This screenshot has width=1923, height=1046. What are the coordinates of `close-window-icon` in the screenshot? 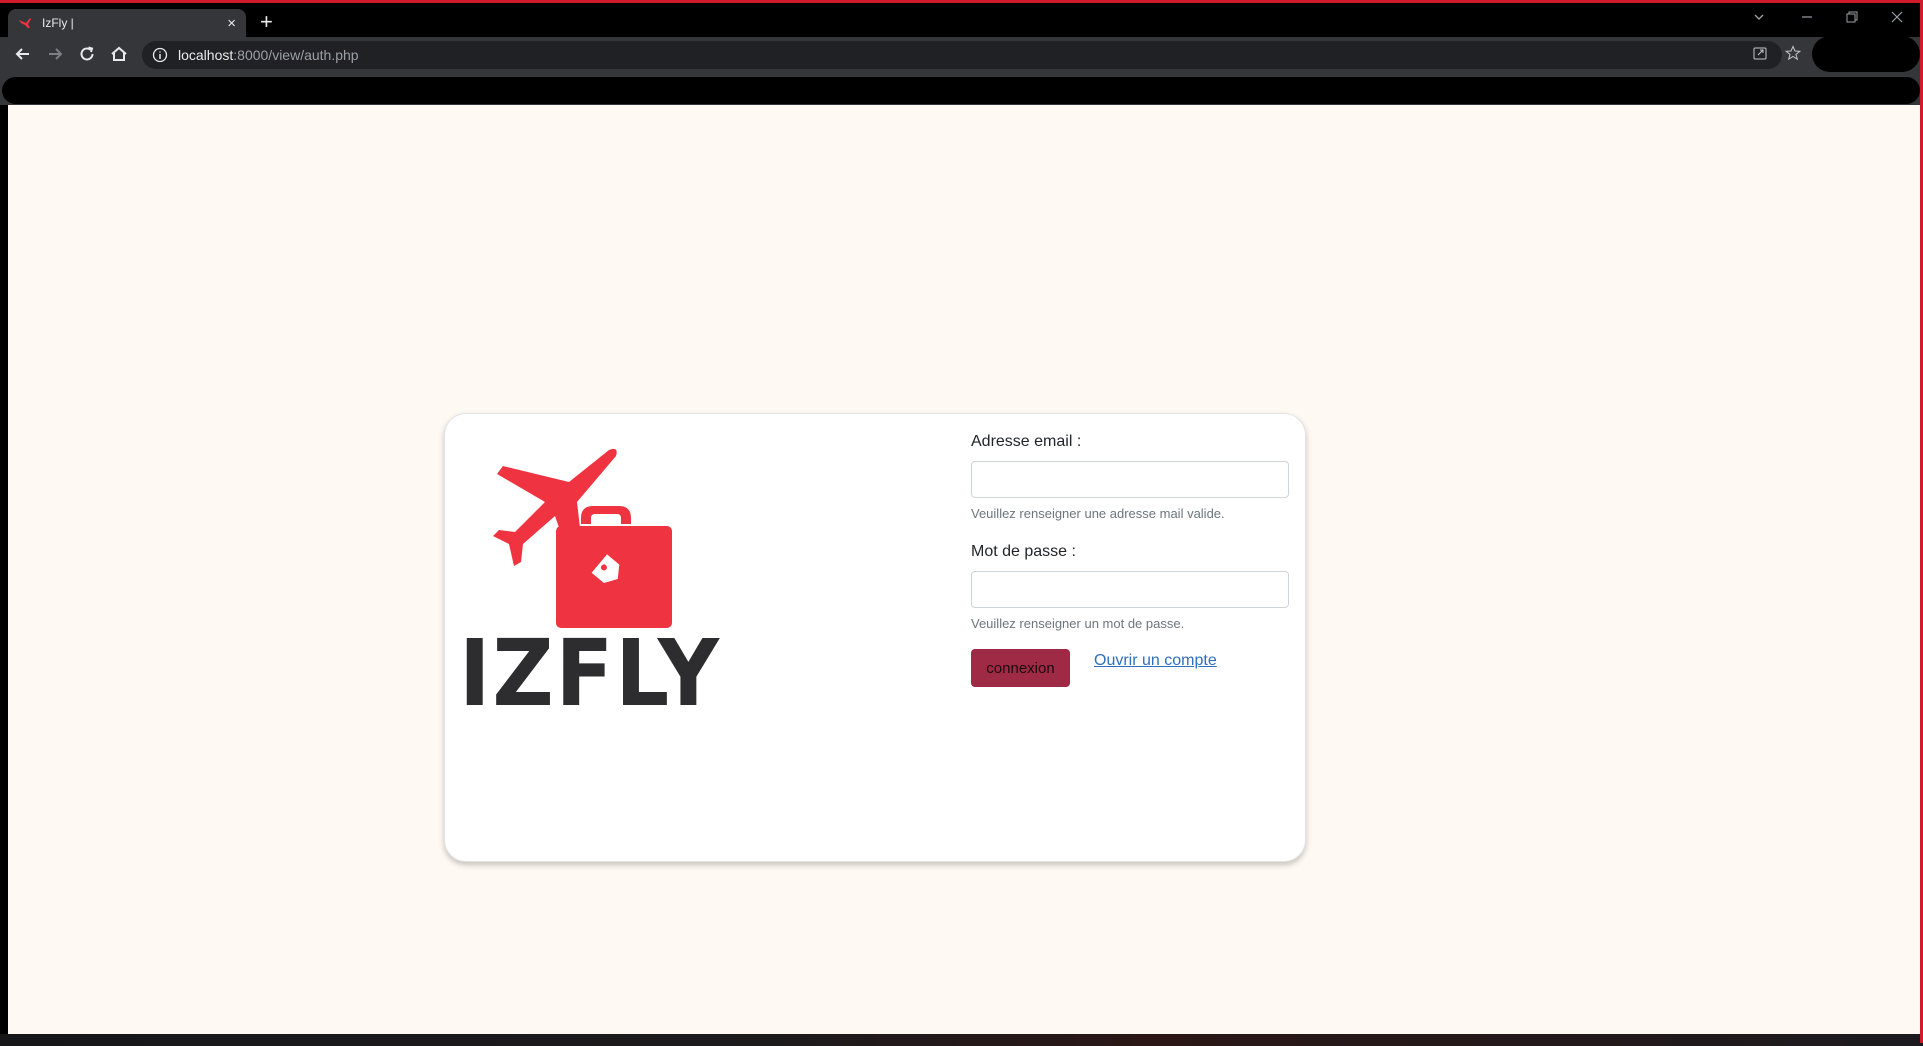 It's located at (1897, 18).